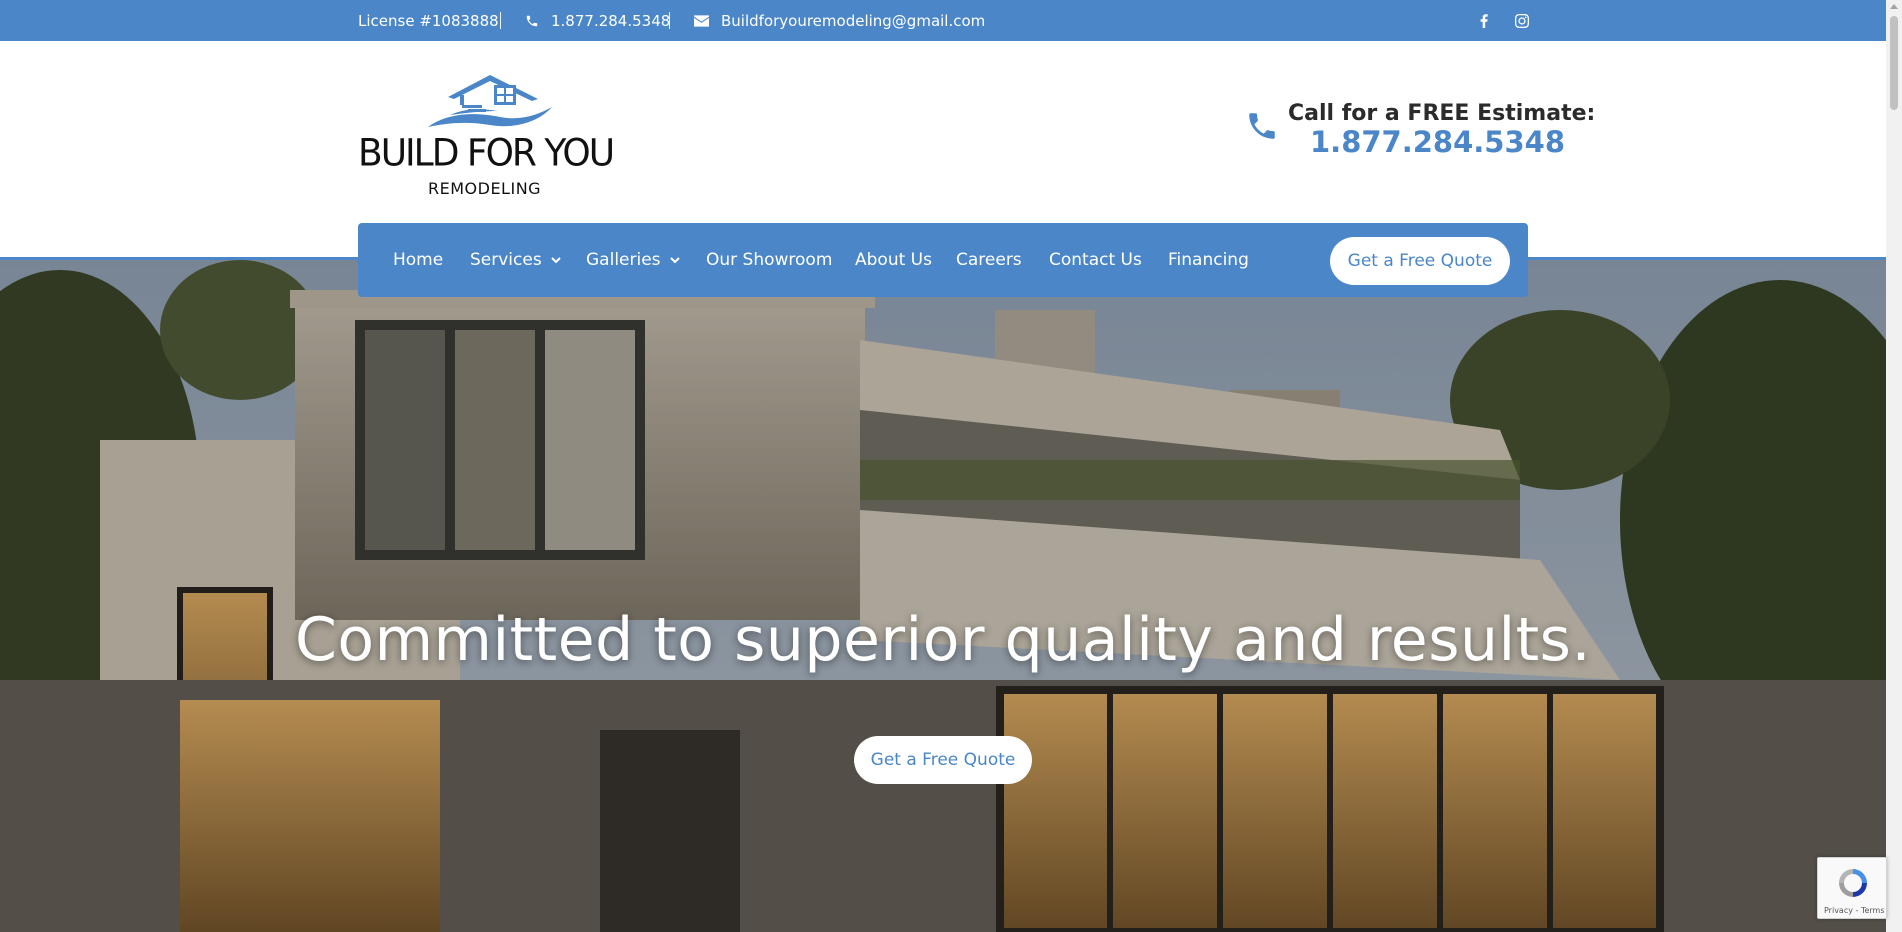 Image resolution: width=1902 pixels, height=932 pixels. I want to click on estimate-label: Call for a FREE Estimate:, so click(1442, 113).